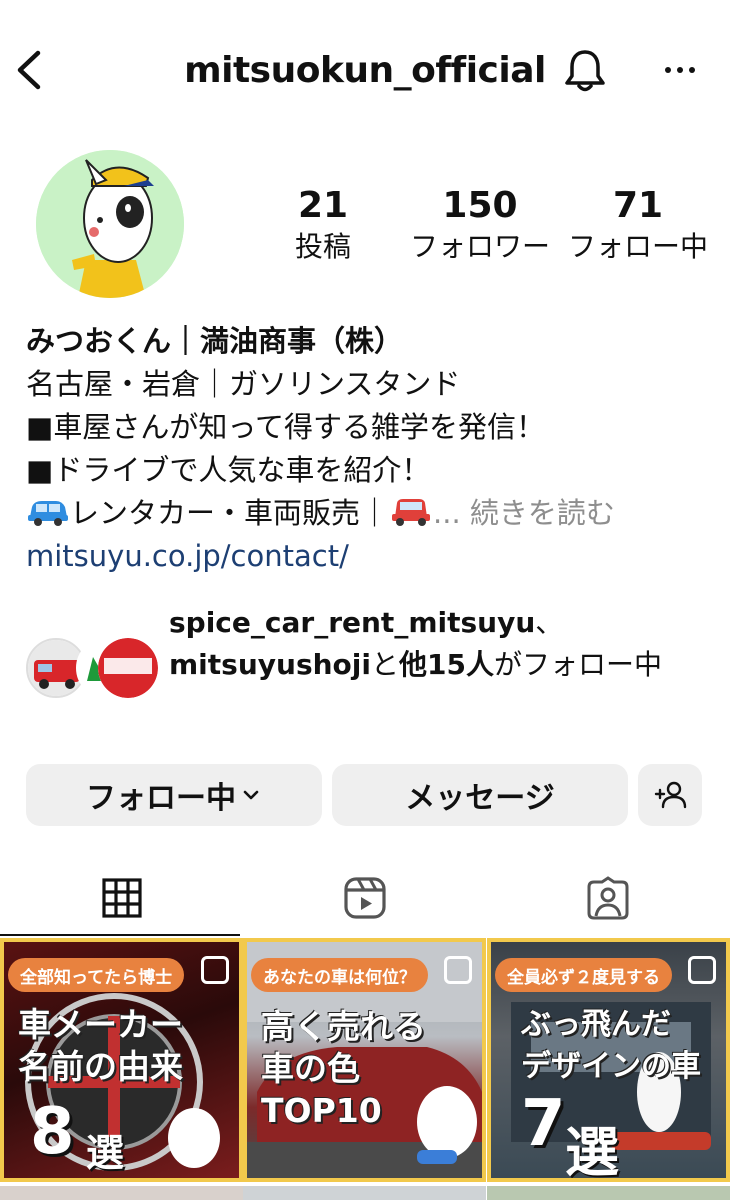 The width and height of the screenshot is (730, 1200). I want to click on mutual-user-2: mitsuyushoji, so click(270, 664).